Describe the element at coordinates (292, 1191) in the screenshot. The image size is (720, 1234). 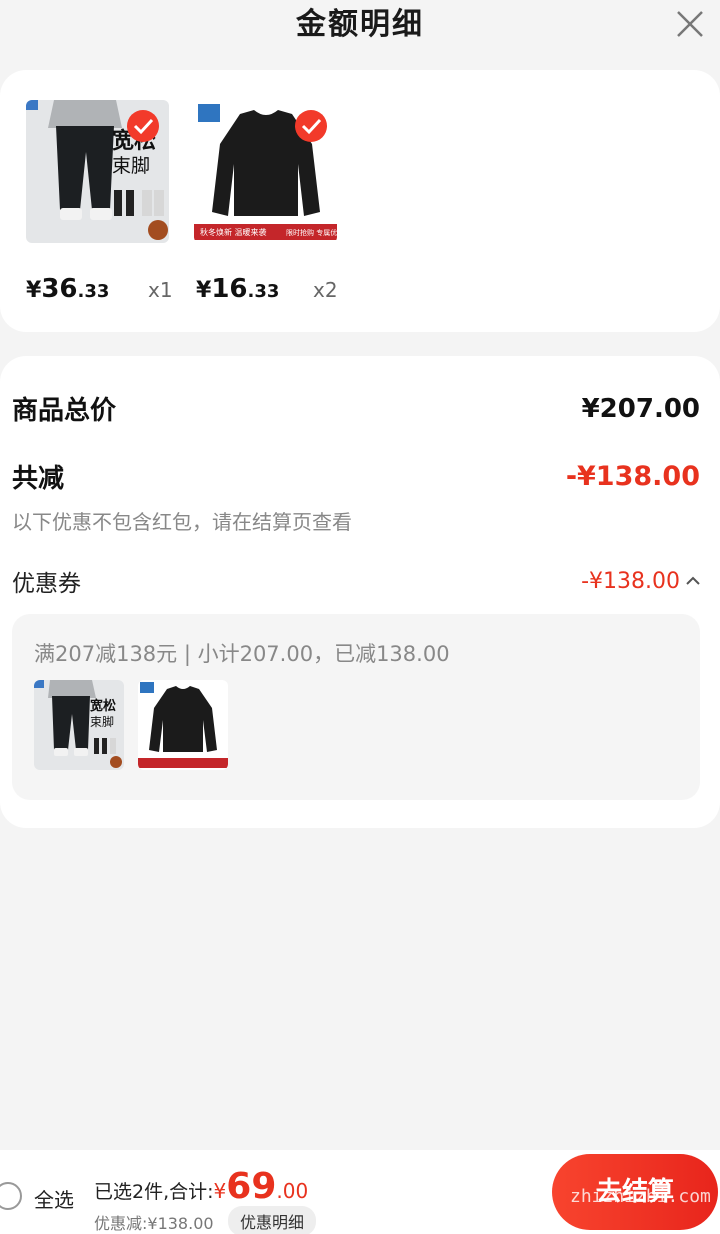
I see `total-decimal: .00` at that location.